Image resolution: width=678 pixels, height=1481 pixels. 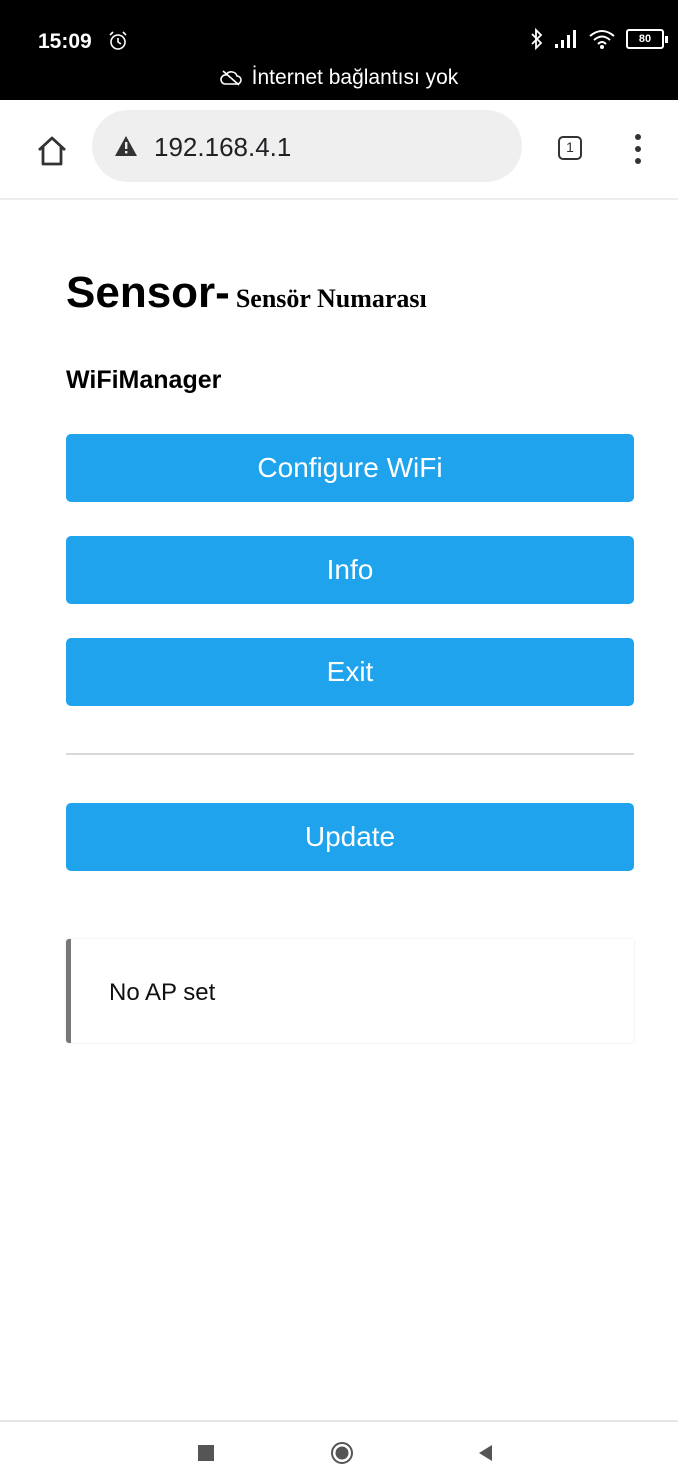 I want to click on divider, so click(x=350, y=754).